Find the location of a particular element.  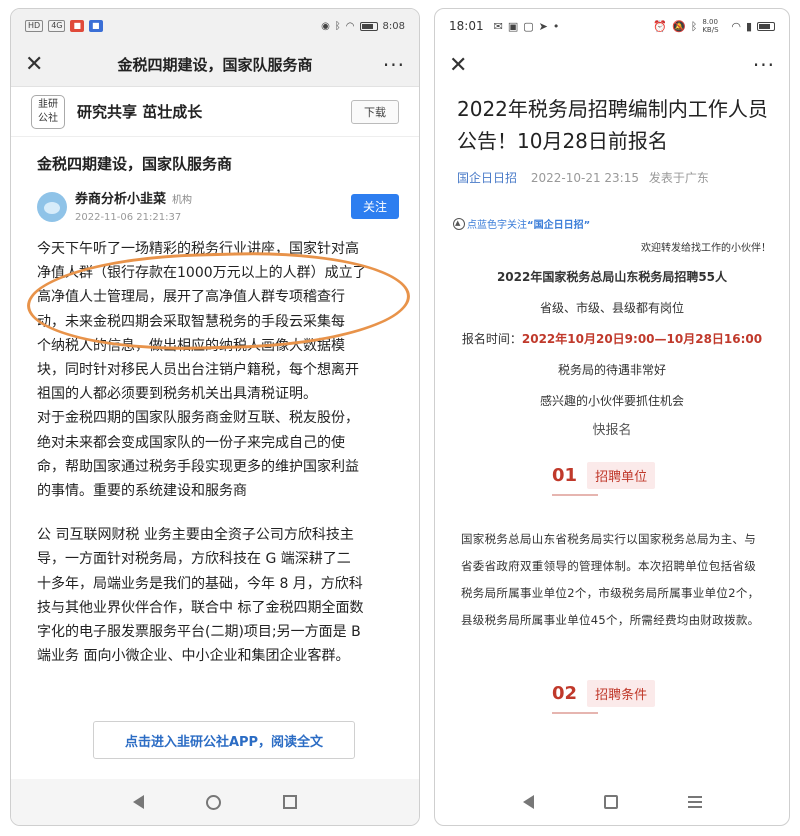

author-name-text: 券商分析小韭菜 is located at coordinates (121, 199).